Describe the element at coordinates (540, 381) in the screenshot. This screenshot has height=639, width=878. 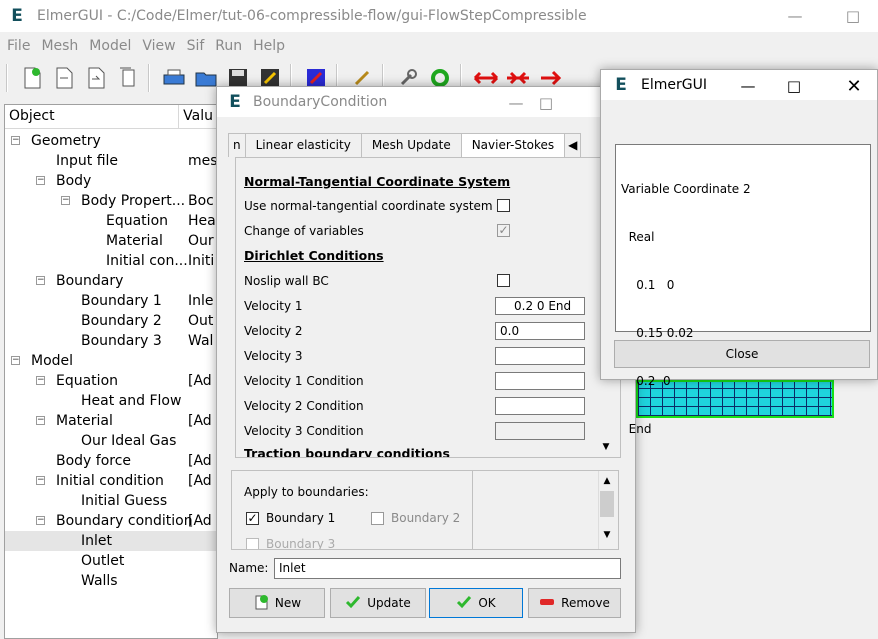
I see `velocity-1-condition-field` at that location.